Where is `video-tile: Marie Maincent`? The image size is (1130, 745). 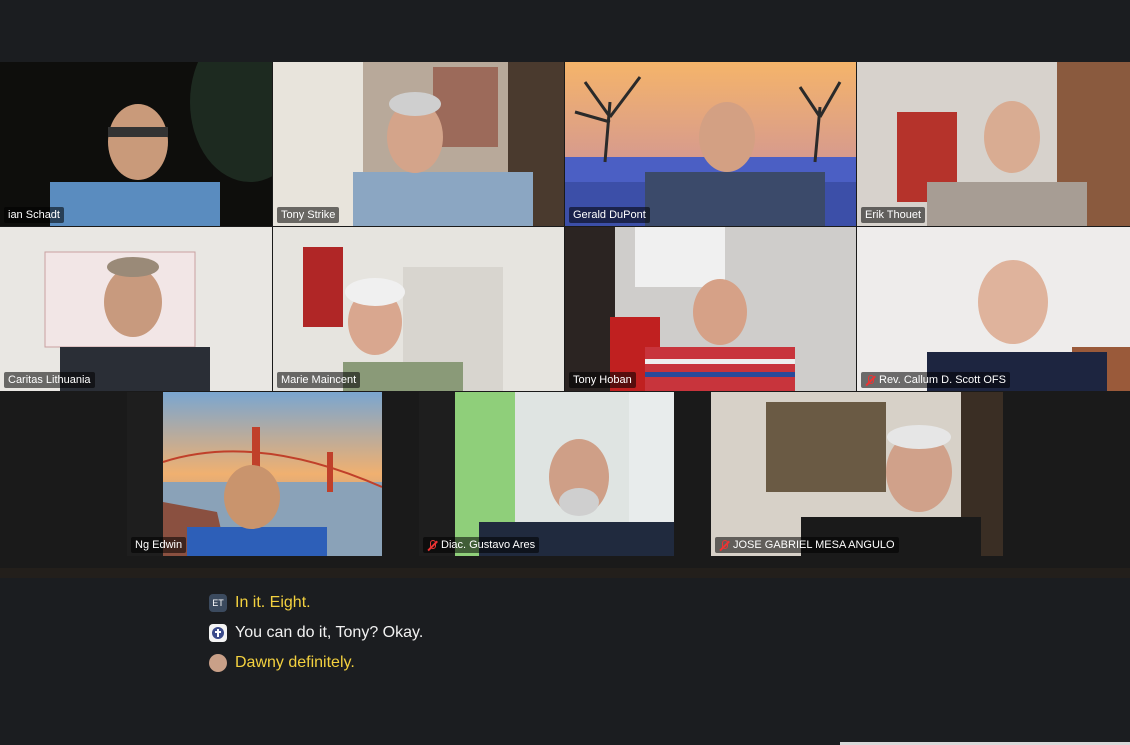
video-tile: Marie Maincent is located at coordinates (418, 309).